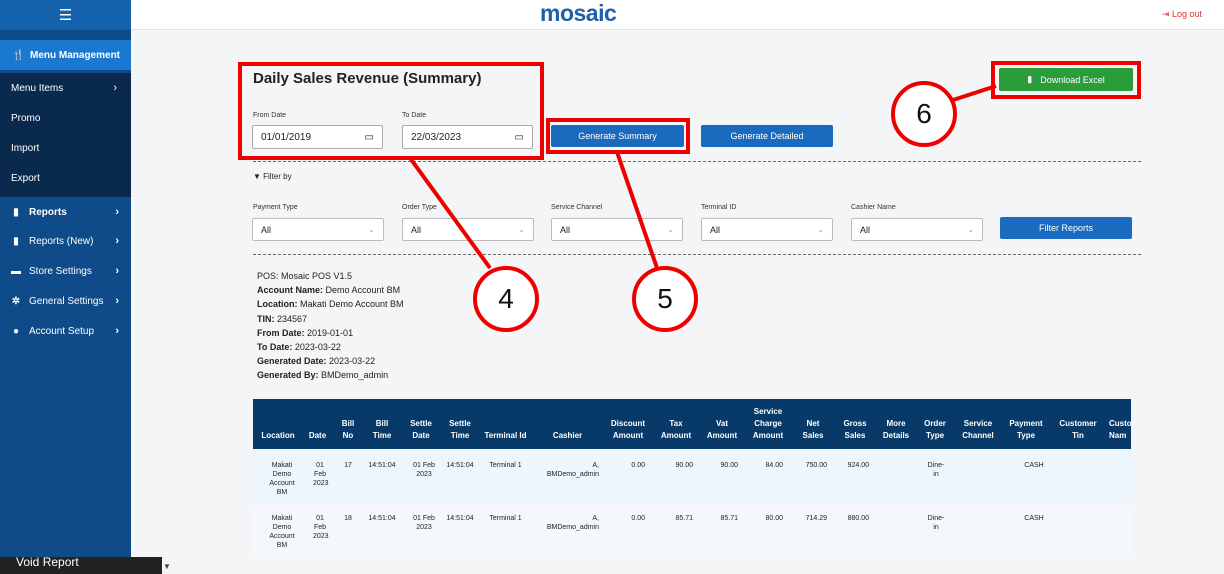  I want to click on callout-number-4: 4, so click(506, 299).